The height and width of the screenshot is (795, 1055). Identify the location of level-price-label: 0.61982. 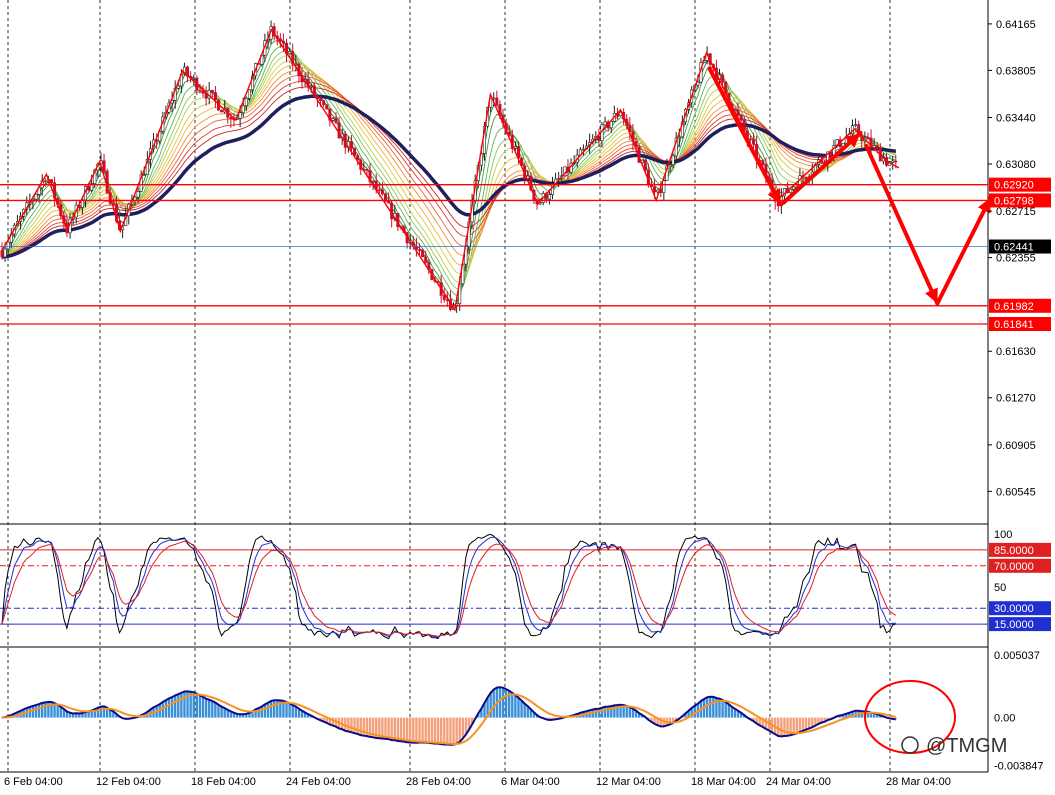
(1014, 307).